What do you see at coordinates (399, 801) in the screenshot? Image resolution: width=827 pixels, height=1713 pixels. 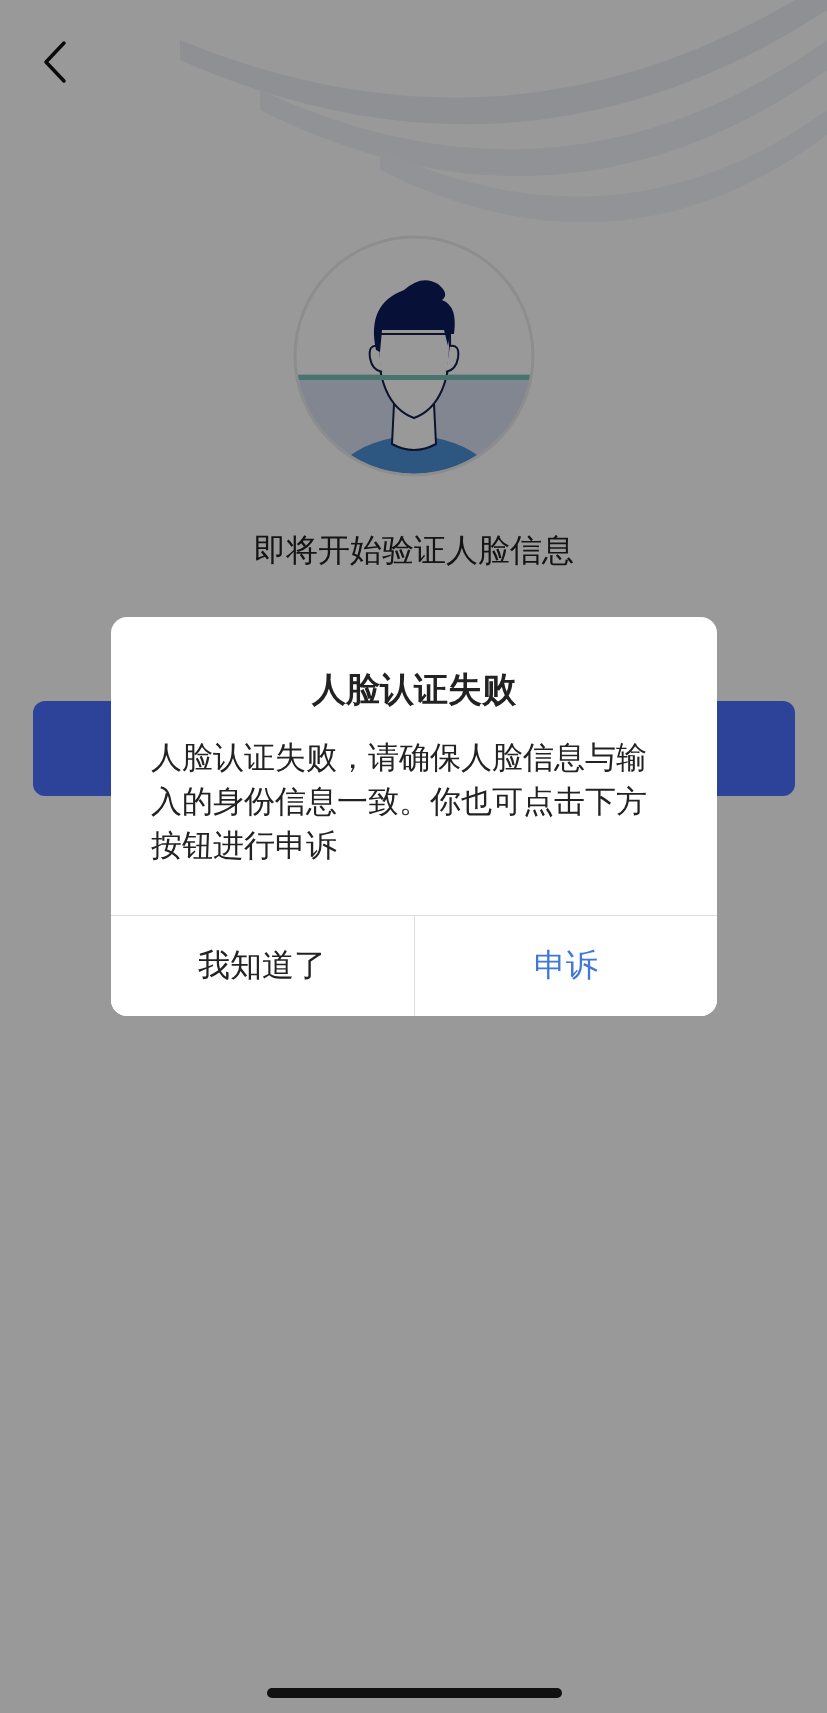 I see `dialog-message: 人脸认证失败，请确保人脸信息与输入的身份信息一致。你也可点击下方按钮进行申诉` at bounding box center [399, 801].